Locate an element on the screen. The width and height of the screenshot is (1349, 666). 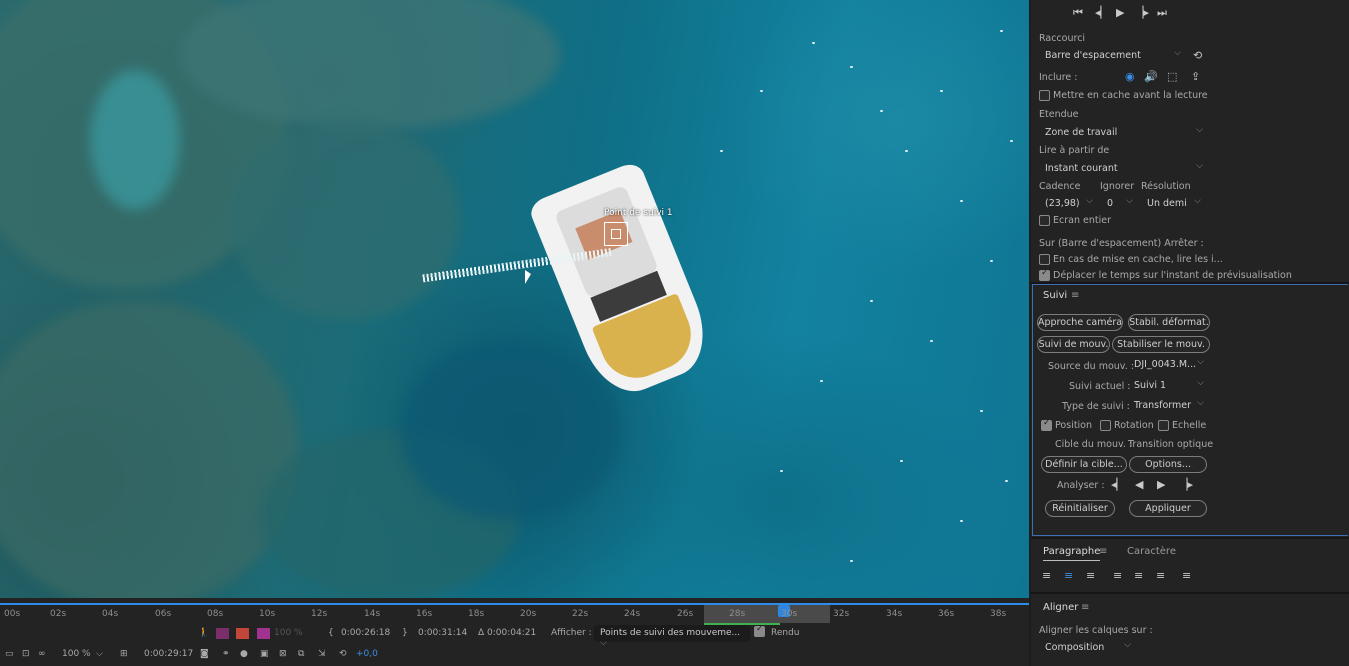
step-back-icon: ◂▏ is located at coordinates (1102, 12).